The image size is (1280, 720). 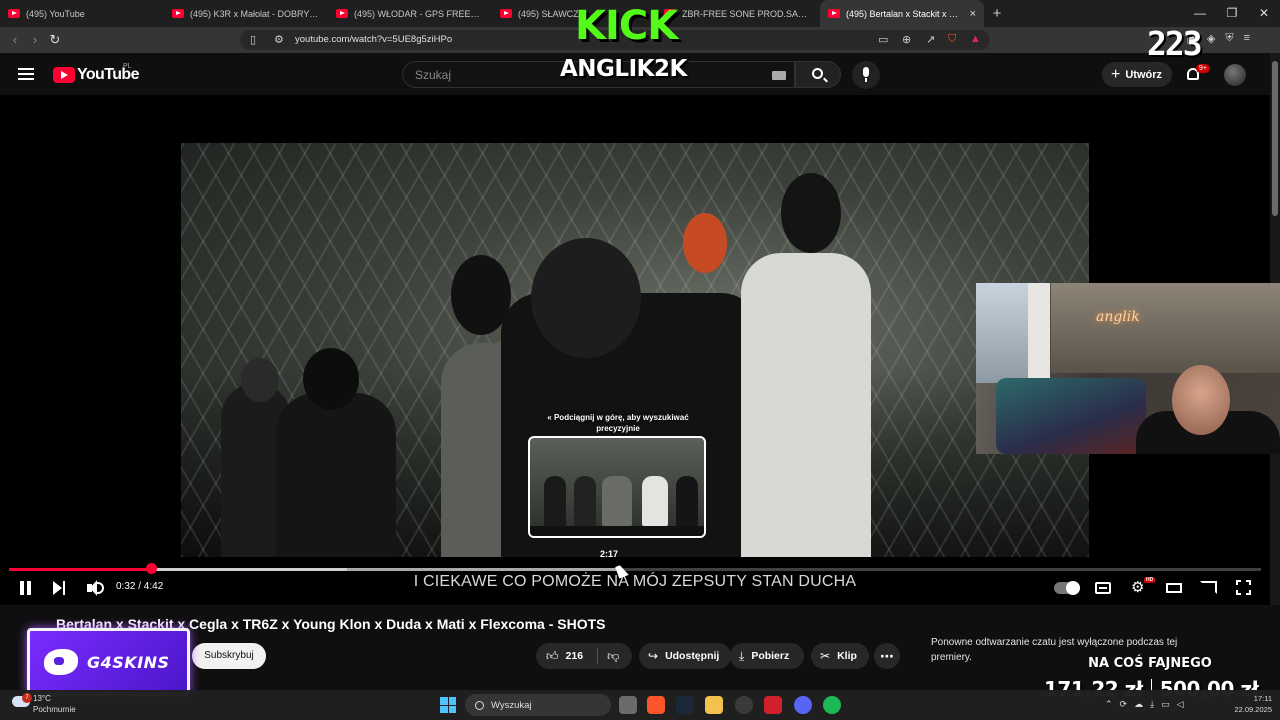 What do you see at coordinates (1229, 38) in the screenshot?
I see `vpn-icon: ⛨` at bounding box center [1229, 38].